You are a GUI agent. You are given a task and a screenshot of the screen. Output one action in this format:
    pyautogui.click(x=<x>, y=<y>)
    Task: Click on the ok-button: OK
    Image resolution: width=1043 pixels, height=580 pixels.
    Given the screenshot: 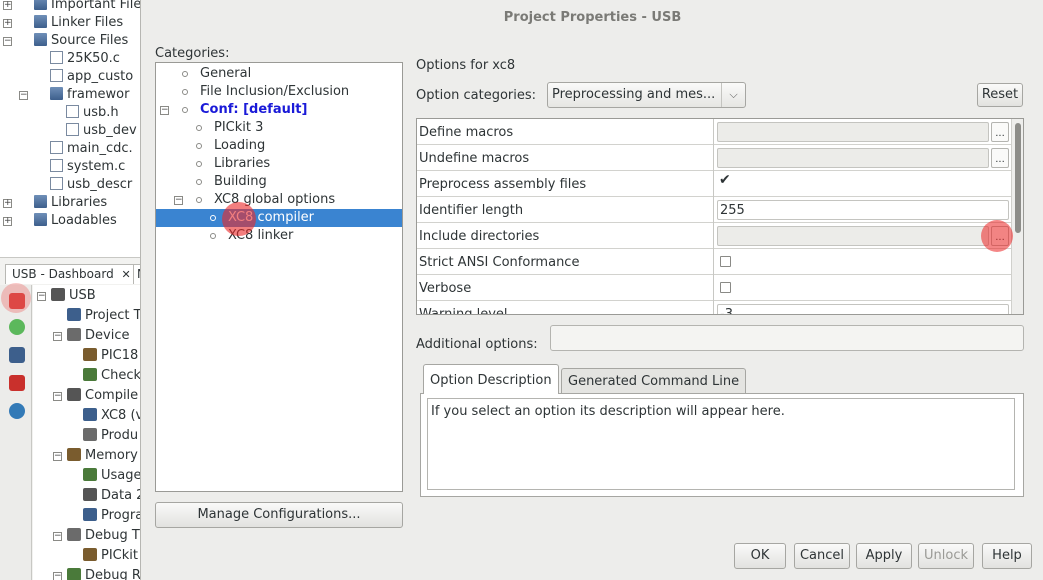 What is the action you would take?
    pyautogui.click(x=760, y=556)
    